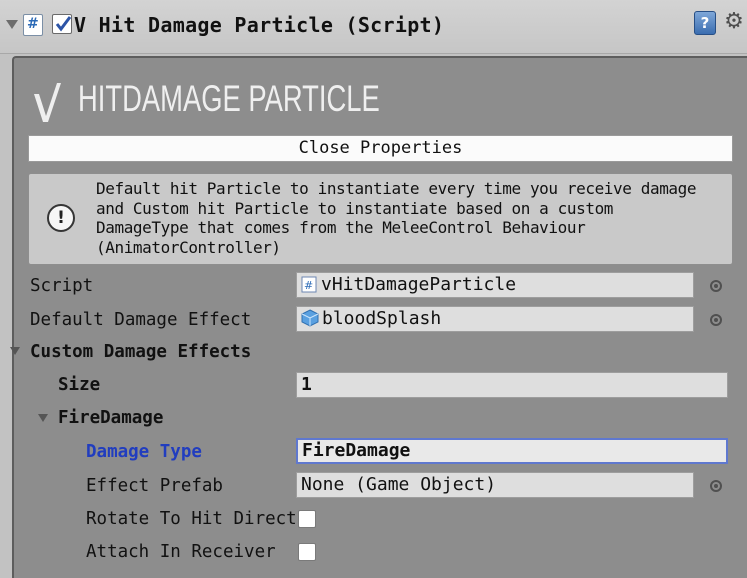 The width and height of the screenshot is (747, 578). What do you see at coordinates (33, 25) in the screenshot?
I see `script-icon` at bounding box center [33, 25].